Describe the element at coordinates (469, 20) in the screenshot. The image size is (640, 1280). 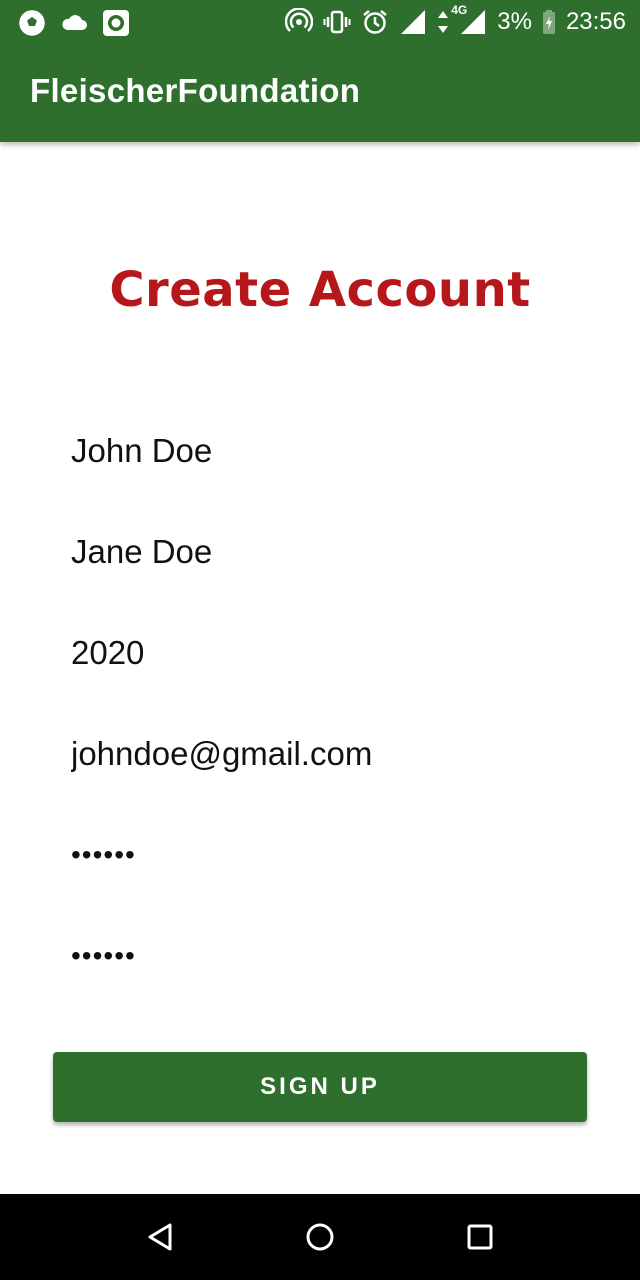
I see `signal-4g-icon: 4G` at that location.